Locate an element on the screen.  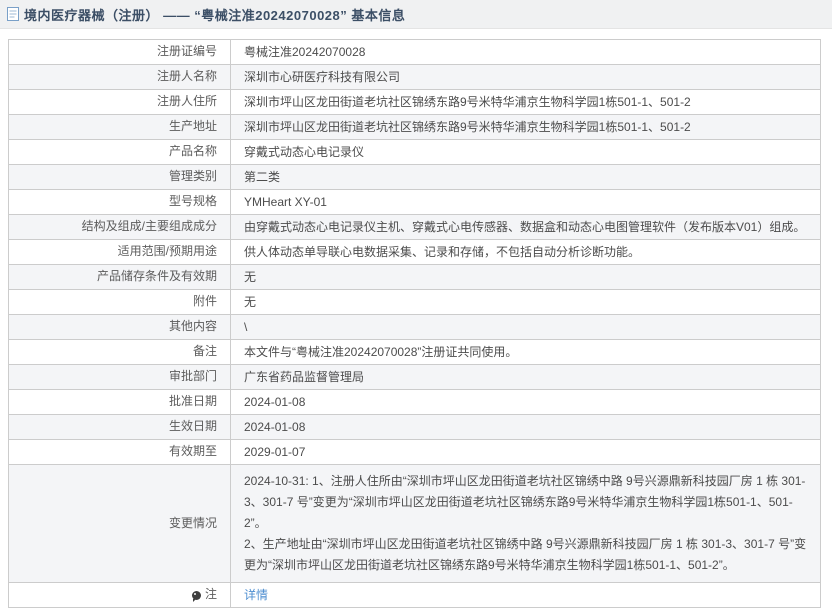
row-label: 注册人名称 is located at coordinates (120, 77).